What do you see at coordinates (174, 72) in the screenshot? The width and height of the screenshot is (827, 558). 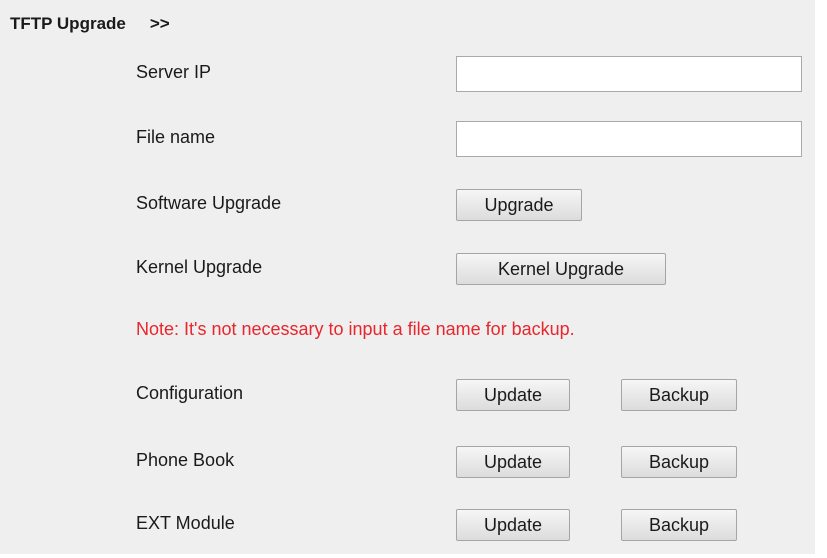 I see `server-ip-label: Server IP` at bounding box center [174, 72].